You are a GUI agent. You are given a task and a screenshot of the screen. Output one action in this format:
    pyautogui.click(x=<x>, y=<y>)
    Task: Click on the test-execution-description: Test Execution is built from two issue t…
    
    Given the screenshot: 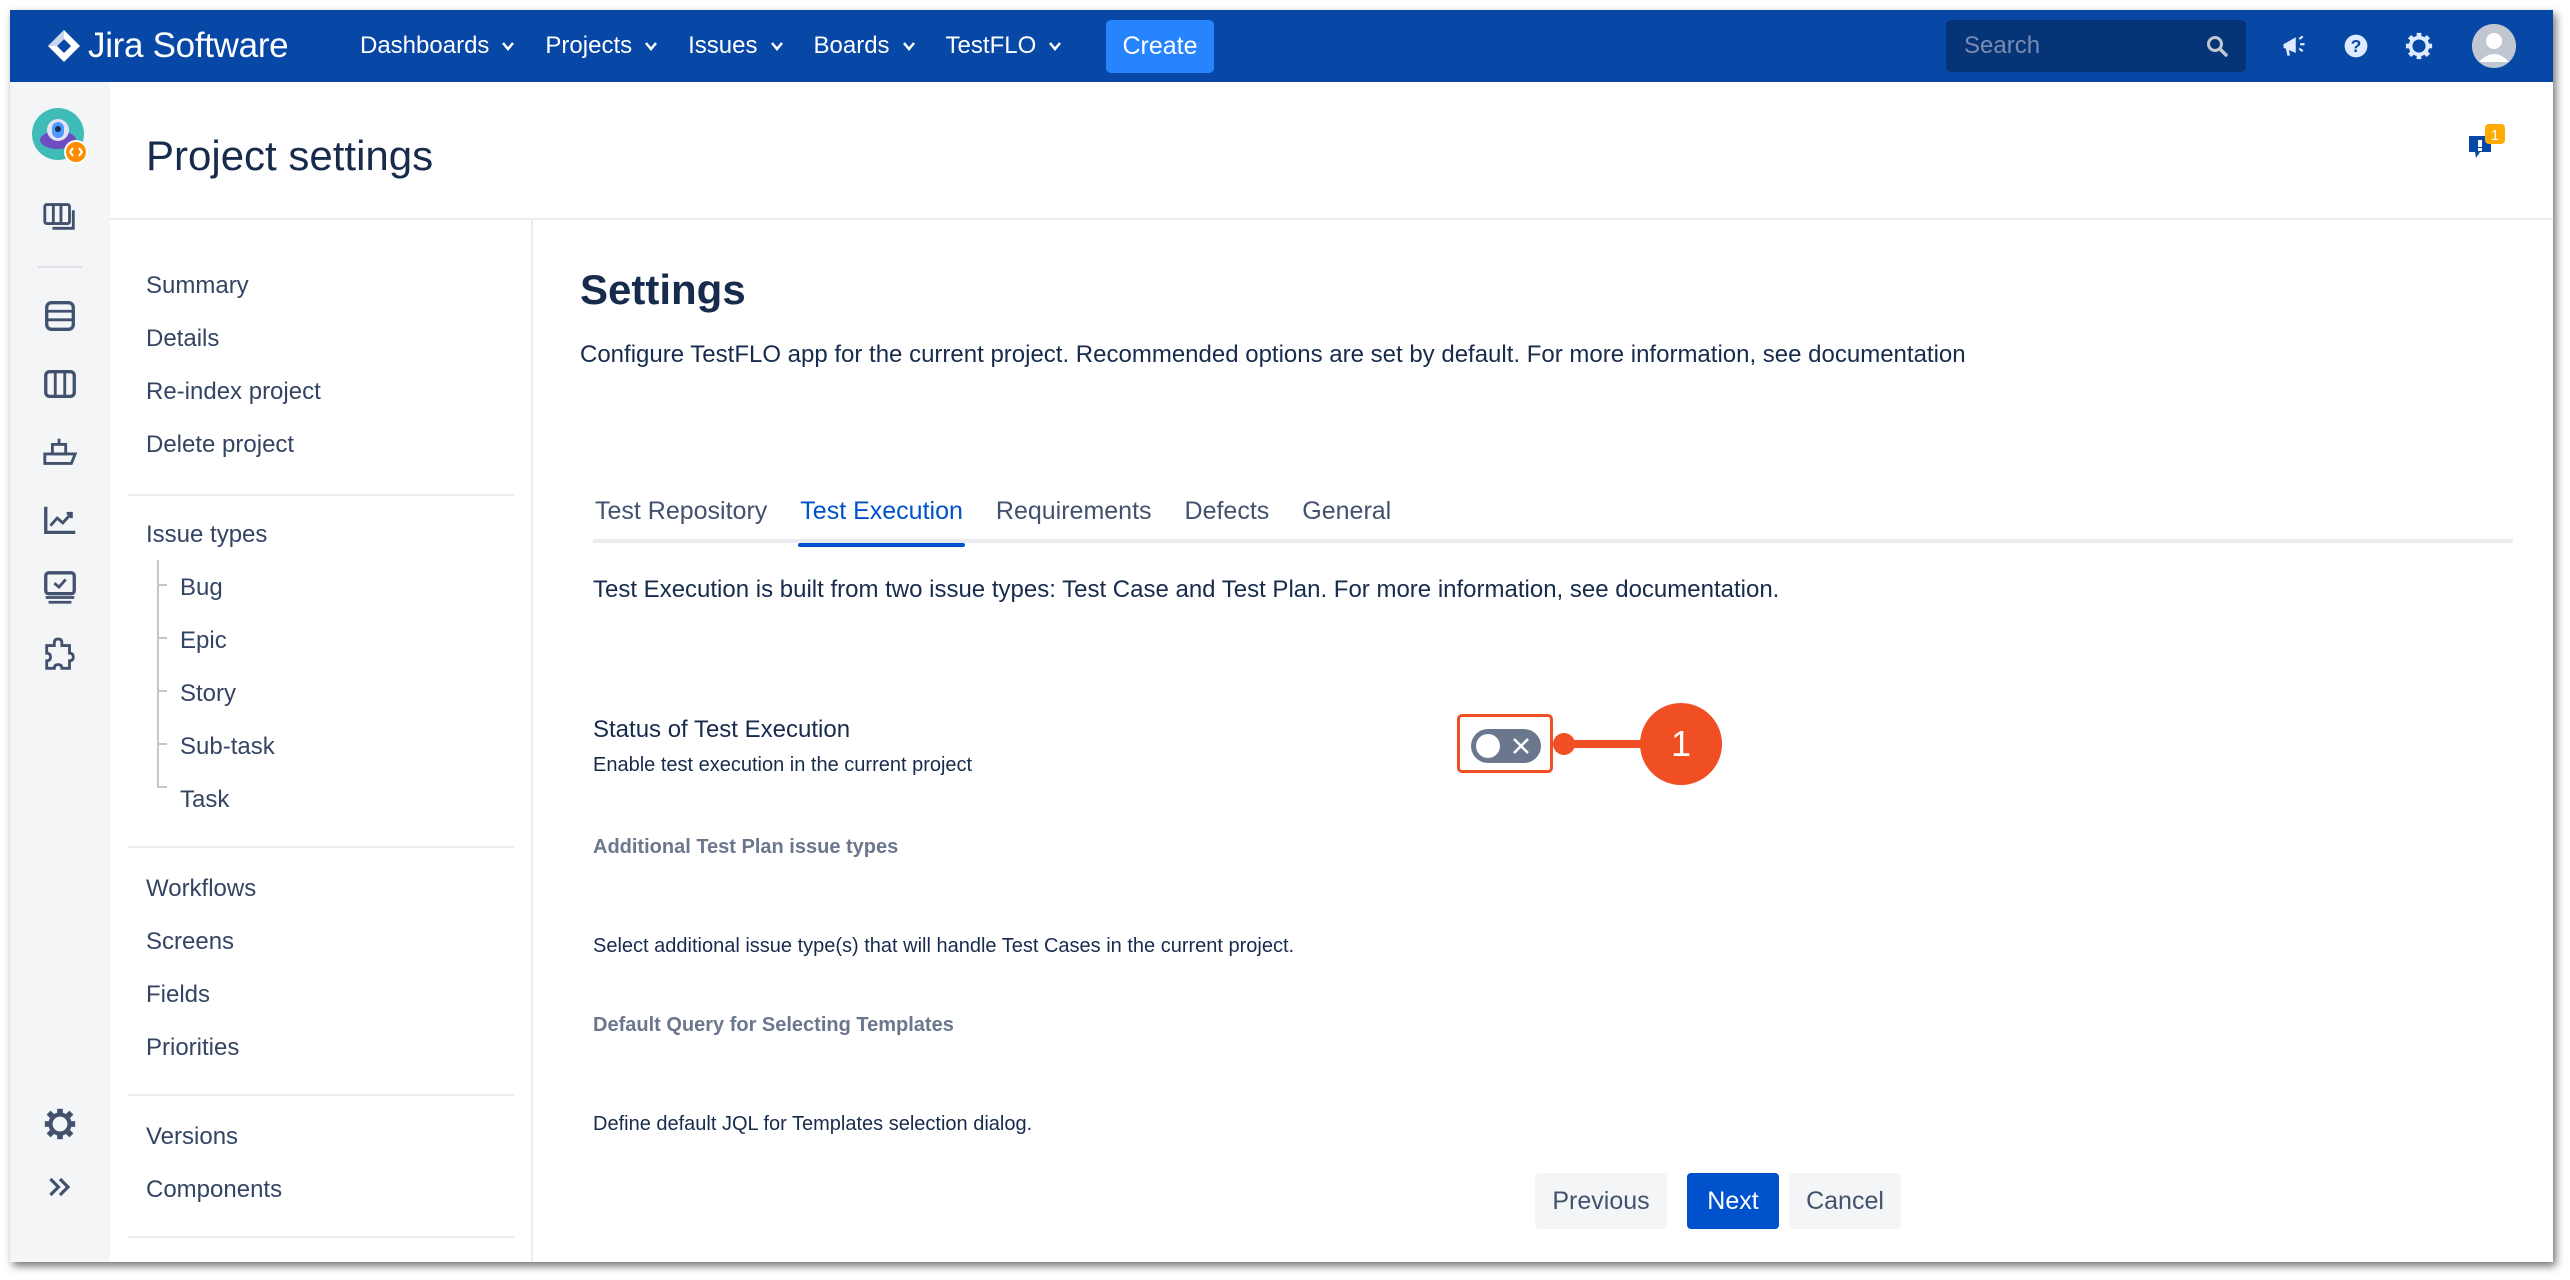 What is the action you would take?
    pyautogui.click(x=1186, y=589)
    